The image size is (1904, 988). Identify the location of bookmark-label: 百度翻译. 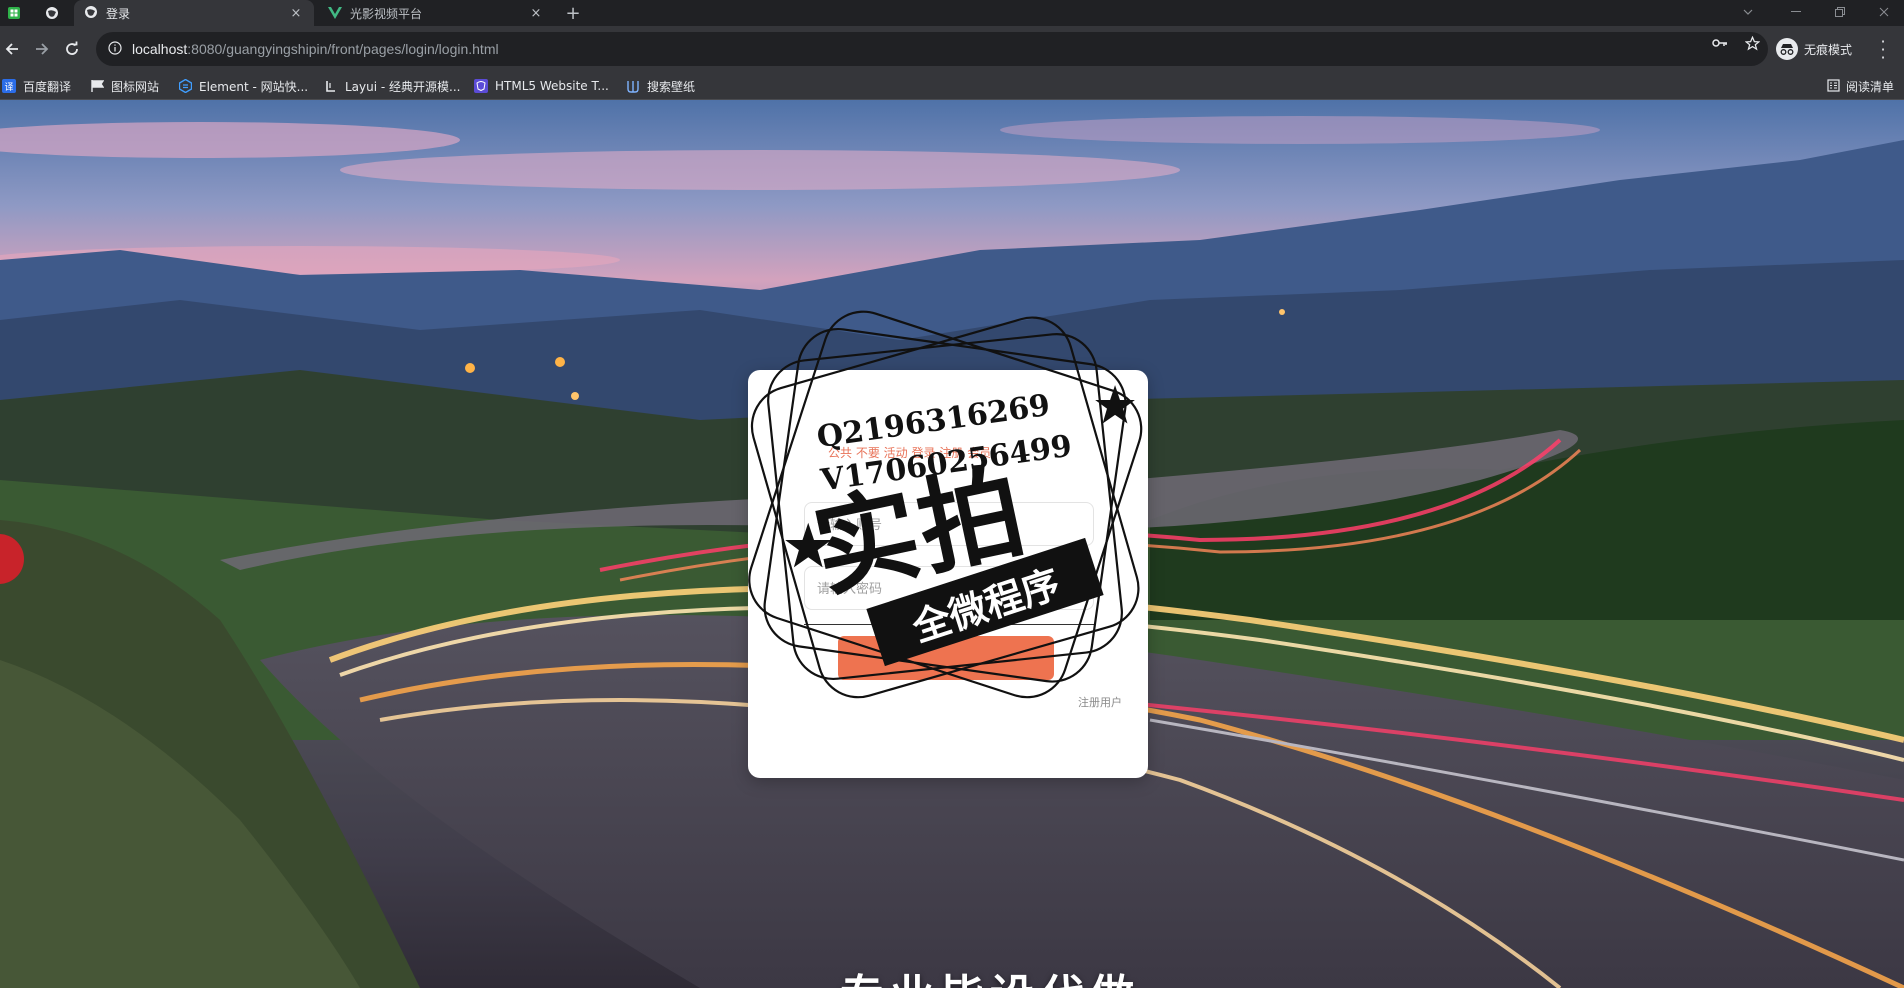
(47, 86).